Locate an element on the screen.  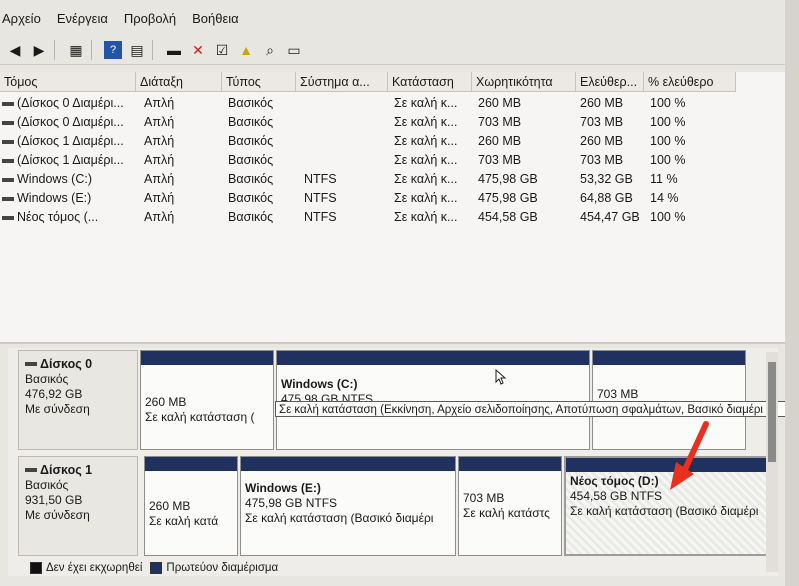
back-icon: ◀ is located at coordinates (15, 50).